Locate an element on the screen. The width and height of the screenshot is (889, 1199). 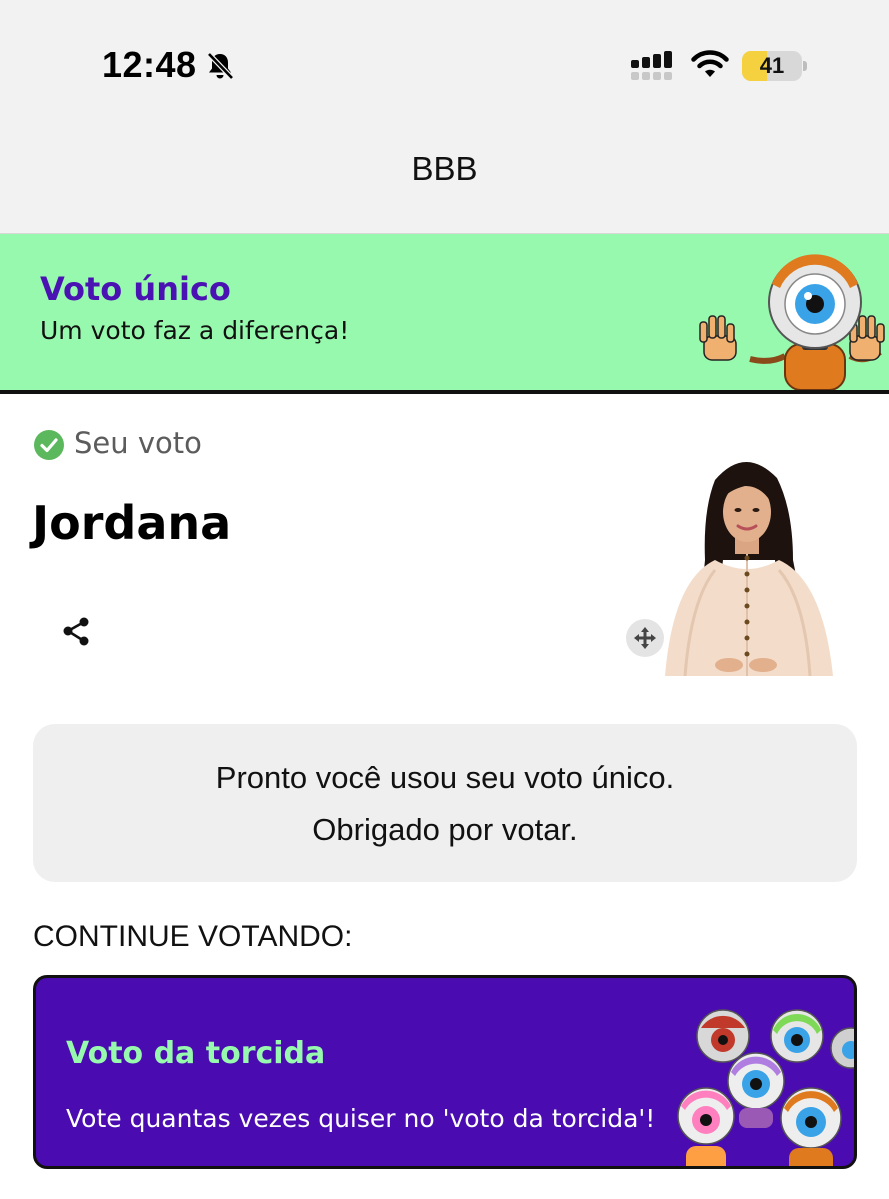
battery-icon: 41 is located at coordinates (775, 66).